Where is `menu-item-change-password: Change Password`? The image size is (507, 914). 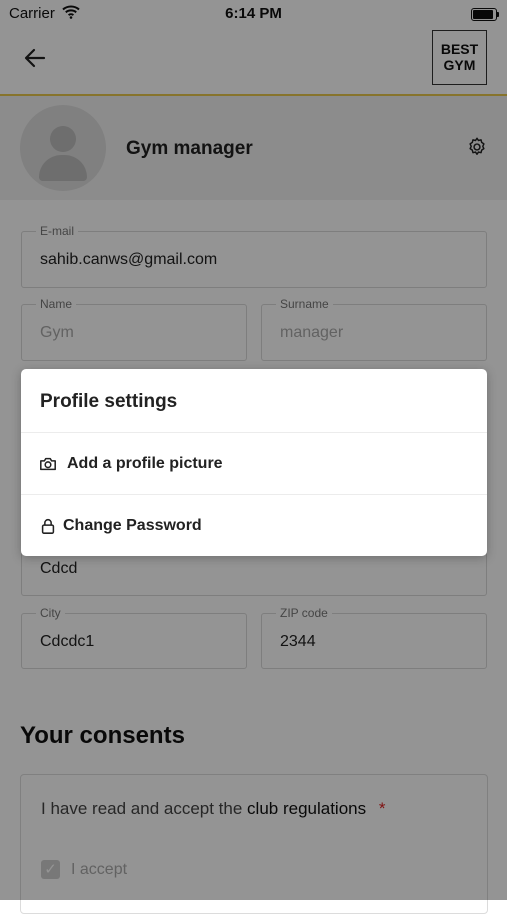 menu-item-change-password: Change Password is located at coordinates (254, 525).